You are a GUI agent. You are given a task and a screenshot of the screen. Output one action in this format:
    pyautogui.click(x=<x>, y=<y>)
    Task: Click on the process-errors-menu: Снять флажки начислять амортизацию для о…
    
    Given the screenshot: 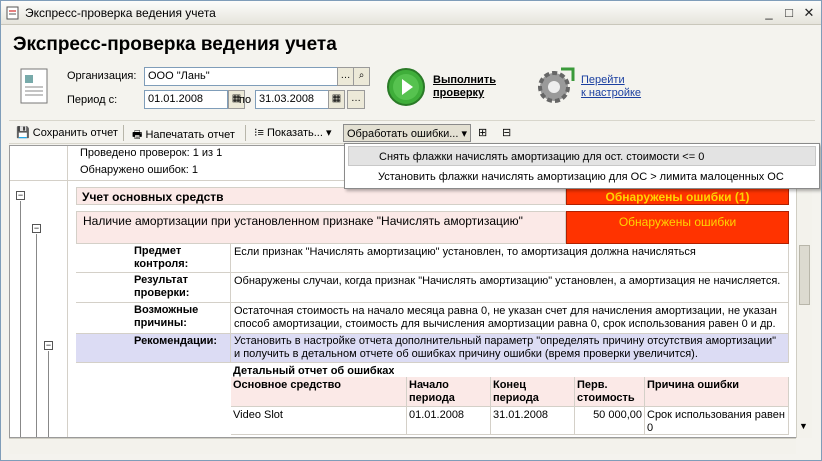 What is the action you would take?
    pyautogui.click(x=582, y=166)
    